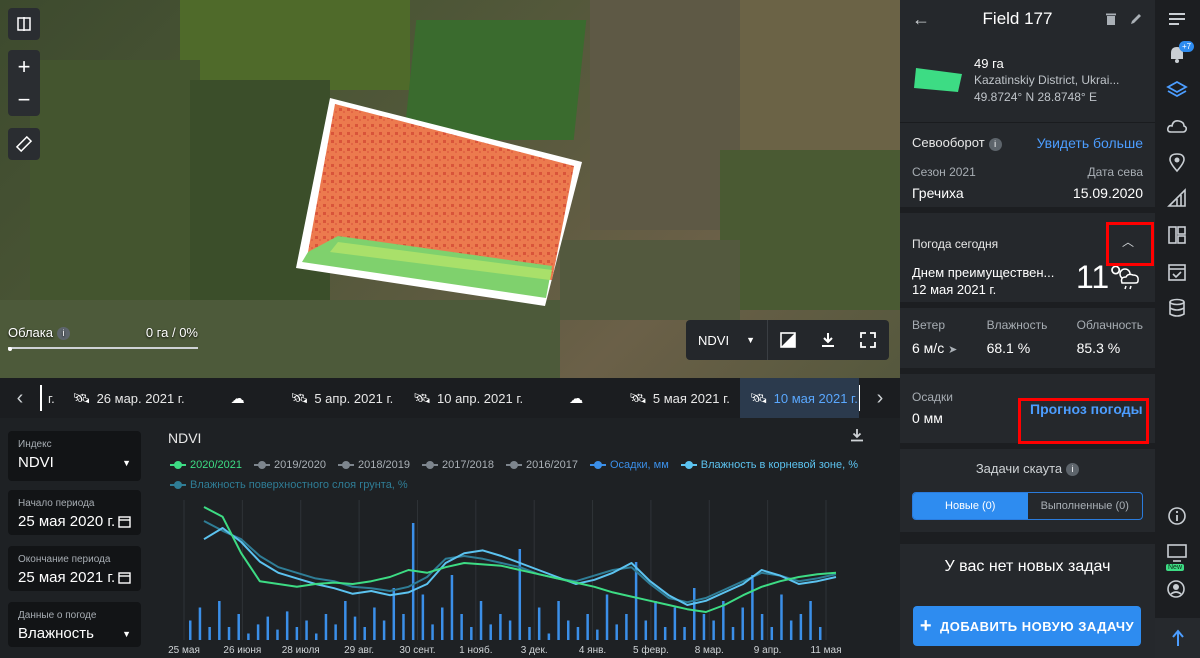  Describe the element at coordinates (989, 63) in the screenshot. I see `field-area: 49 га` at that location.